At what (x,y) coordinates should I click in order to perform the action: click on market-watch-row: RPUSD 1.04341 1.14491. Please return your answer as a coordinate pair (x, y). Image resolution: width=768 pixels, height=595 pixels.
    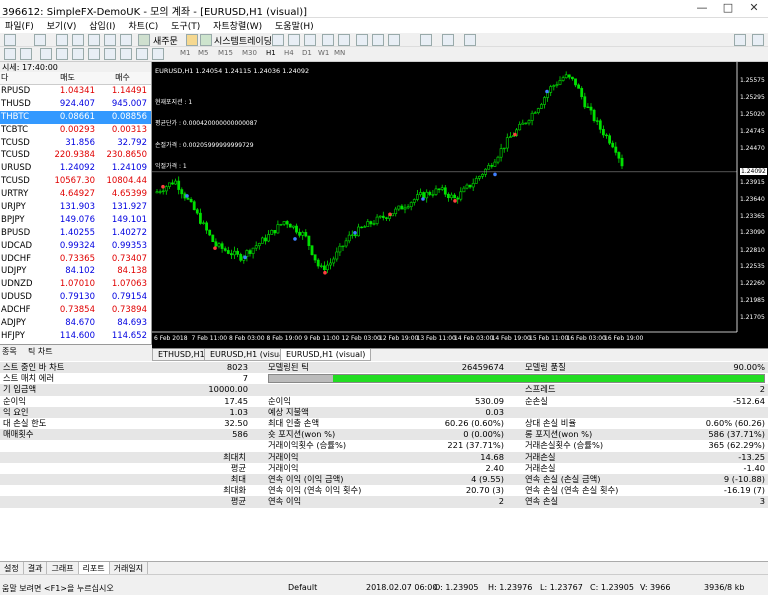
    Looking at the image, I should click on (75, 91).